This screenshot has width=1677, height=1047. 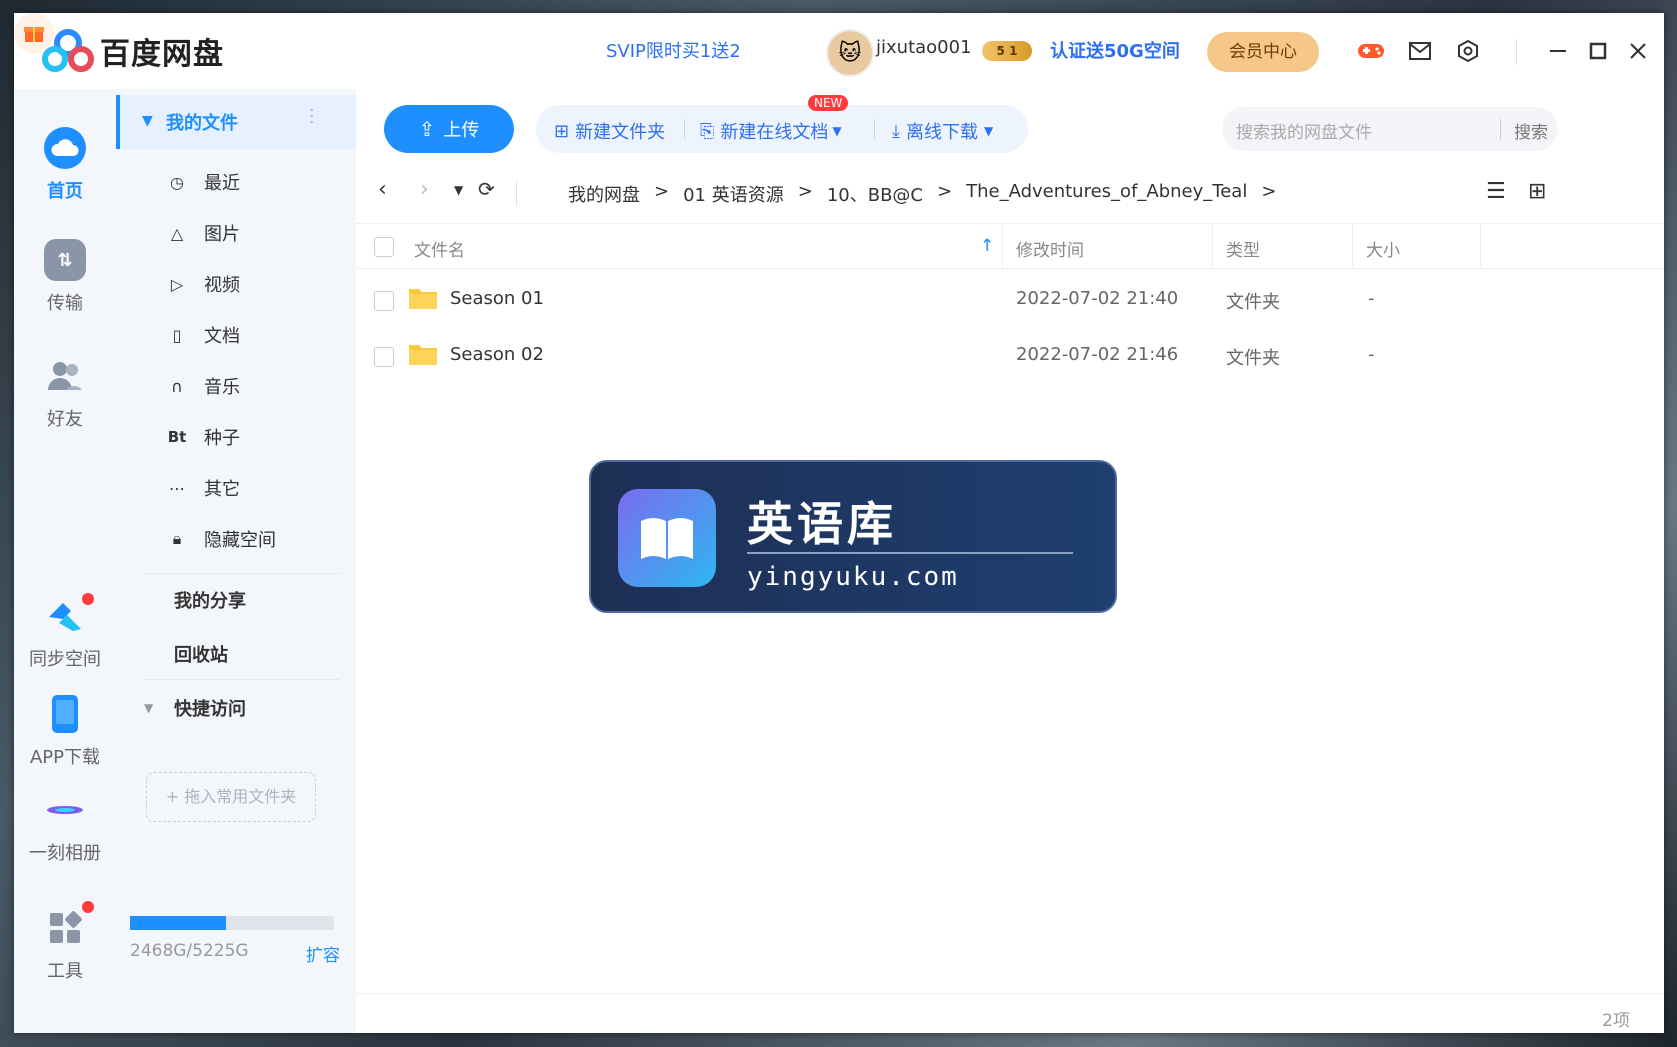 I want to click on new-online-doc-button: ⎘ 新建在线文档 ▼, so click(x=771, y=131).